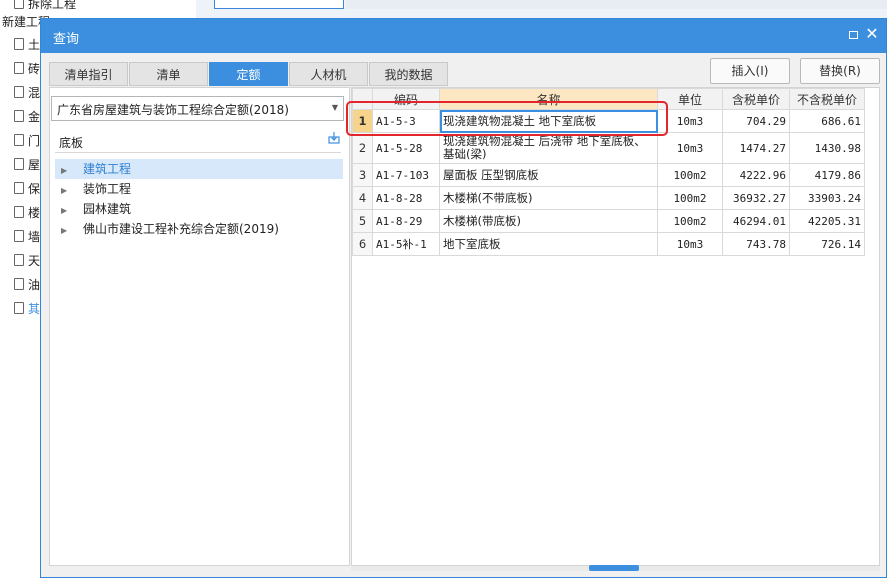 This screenshot has width=887, height=578. What do you see at coordinates (279, 4) in the screenshot?
I see `background-selected-cell` at bounding box center [279, 4].